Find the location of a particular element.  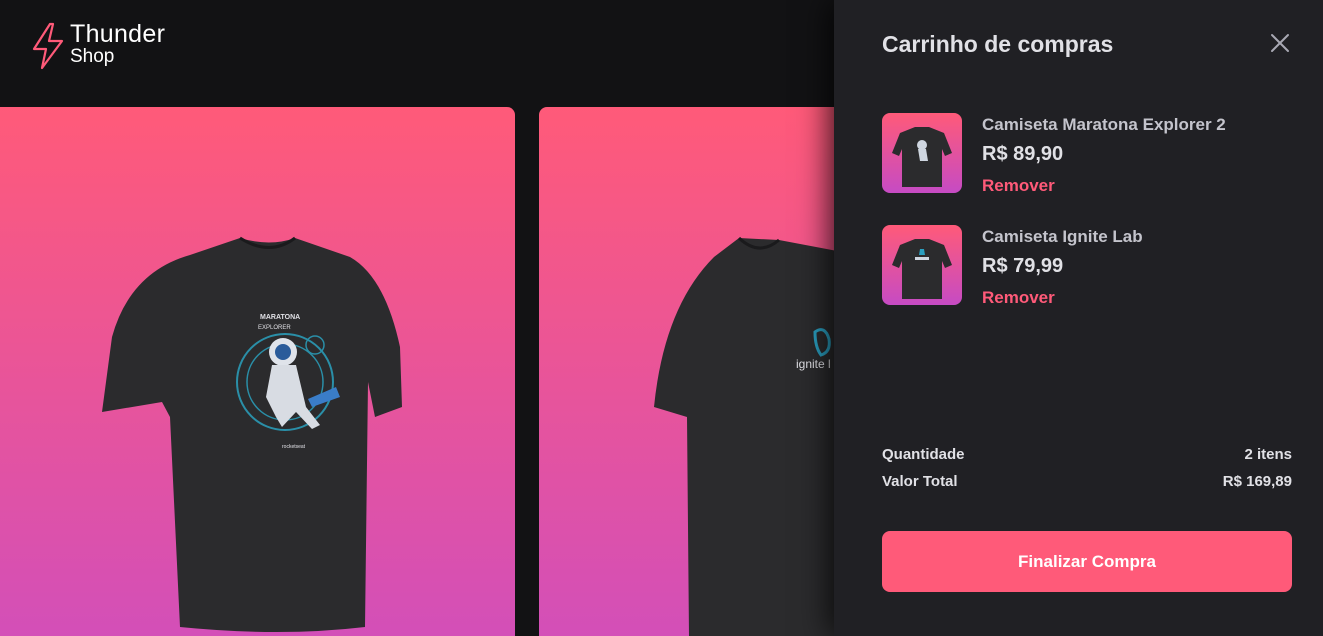

total-row: Valor Total R$ 169,89 is located at coordinates (1087, 481).